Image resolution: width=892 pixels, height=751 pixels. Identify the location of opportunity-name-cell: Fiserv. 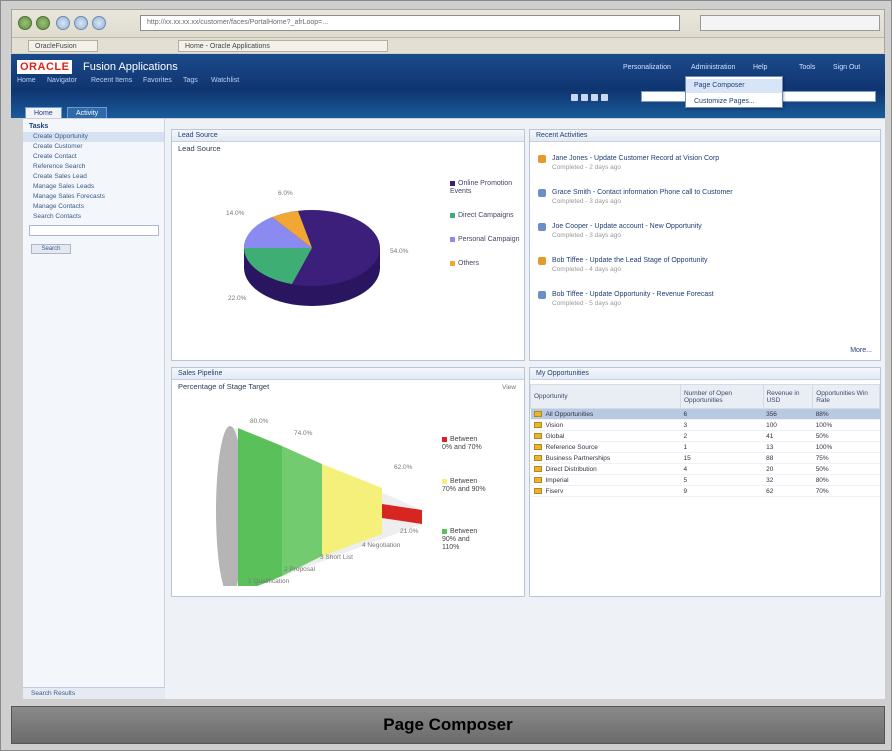
(605, 491).